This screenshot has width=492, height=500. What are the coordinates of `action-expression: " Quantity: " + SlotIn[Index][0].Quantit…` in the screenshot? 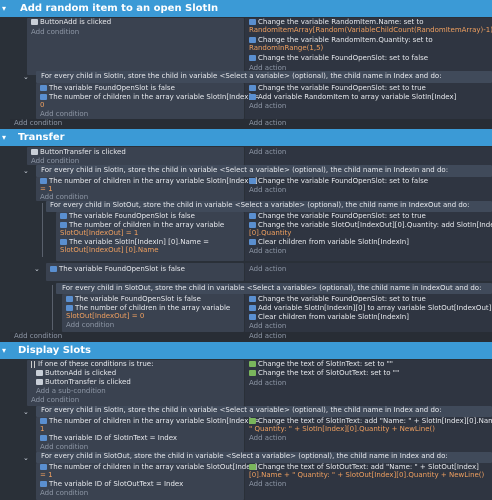 It's located at (342, 429).